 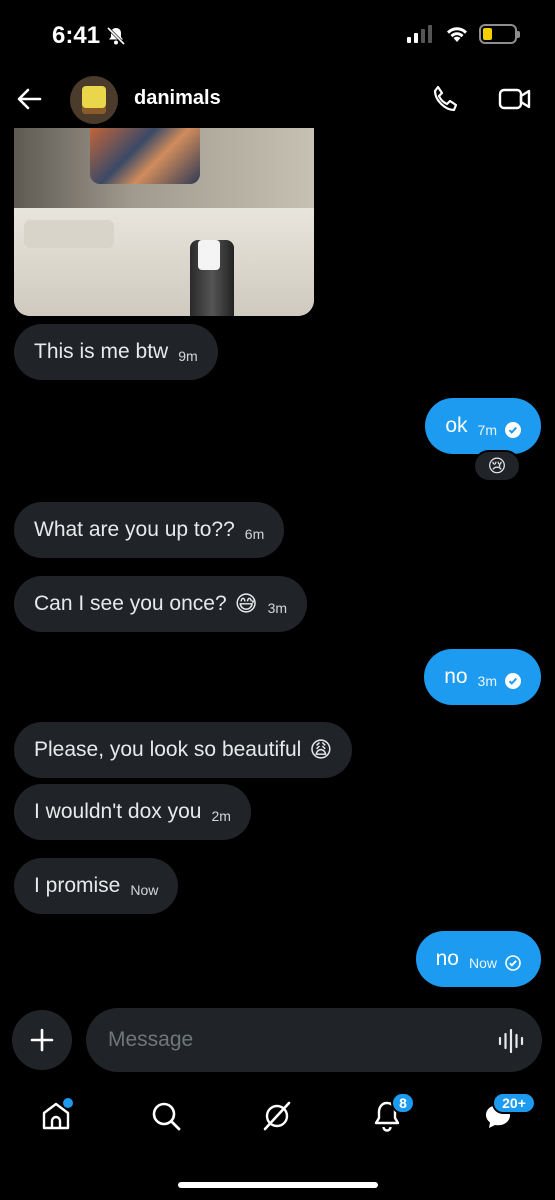 I want to click on message-emoji: 😩, so click(x=321, y=749).